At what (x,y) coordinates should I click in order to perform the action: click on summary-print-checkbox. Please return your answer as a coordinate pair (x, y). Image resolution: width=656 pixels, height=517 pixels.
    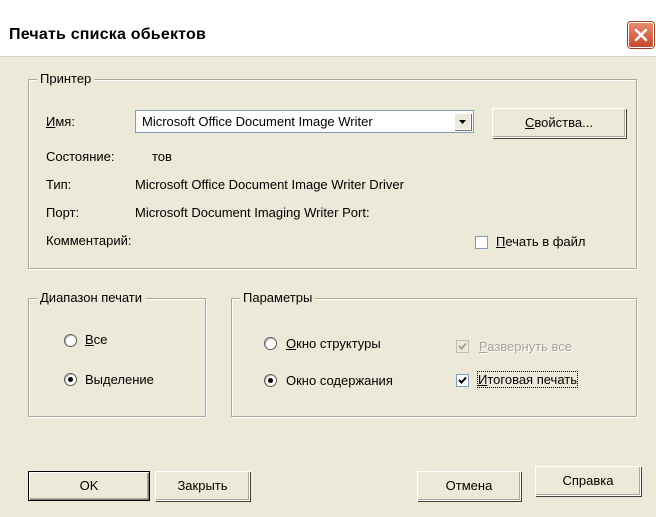
    Looking at the image, I should click on (462, 380).